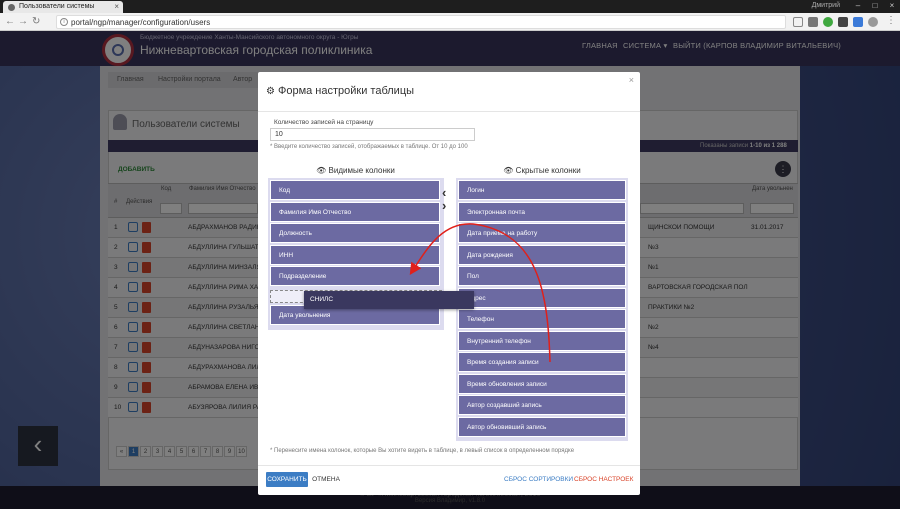 The image size is (900, 509). What do you see at coordinates (116, 6) in the screenshot?
I see `close-tab-icon: ×` at bounding box center [116, 6].